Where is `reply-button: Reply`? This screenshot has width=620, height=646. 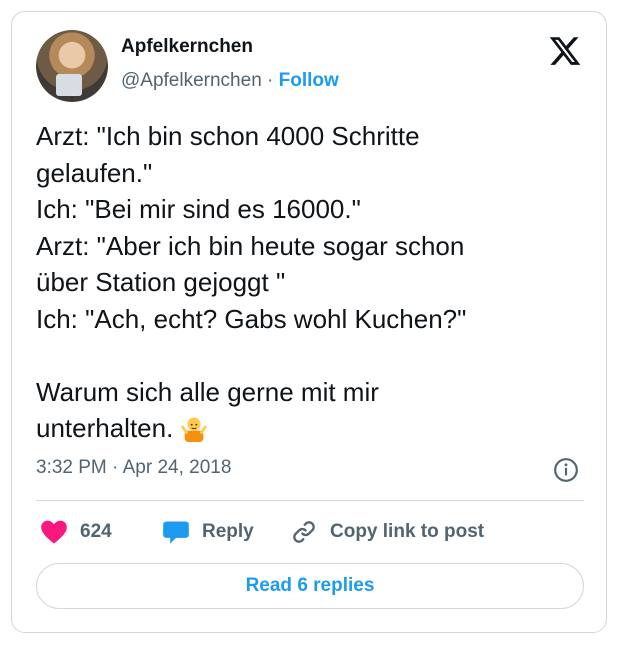 reply-button: Reply is located at coordinates (208, 532).